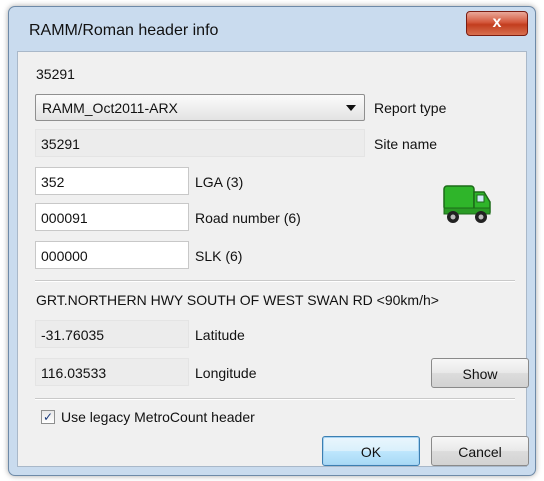 The height and width of the screenshot is (481, 544). Describe the element at coordinates (351, 108) in the screenshot. I see `chevron-down-icon` at that location.